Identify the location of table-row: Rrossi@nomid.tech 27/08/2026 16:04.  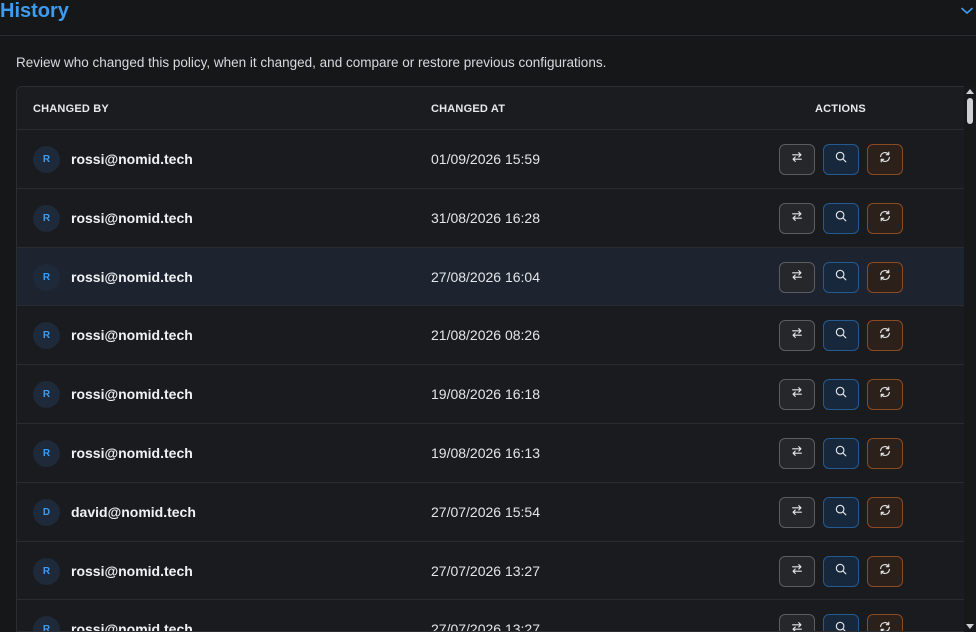
(491, 277).